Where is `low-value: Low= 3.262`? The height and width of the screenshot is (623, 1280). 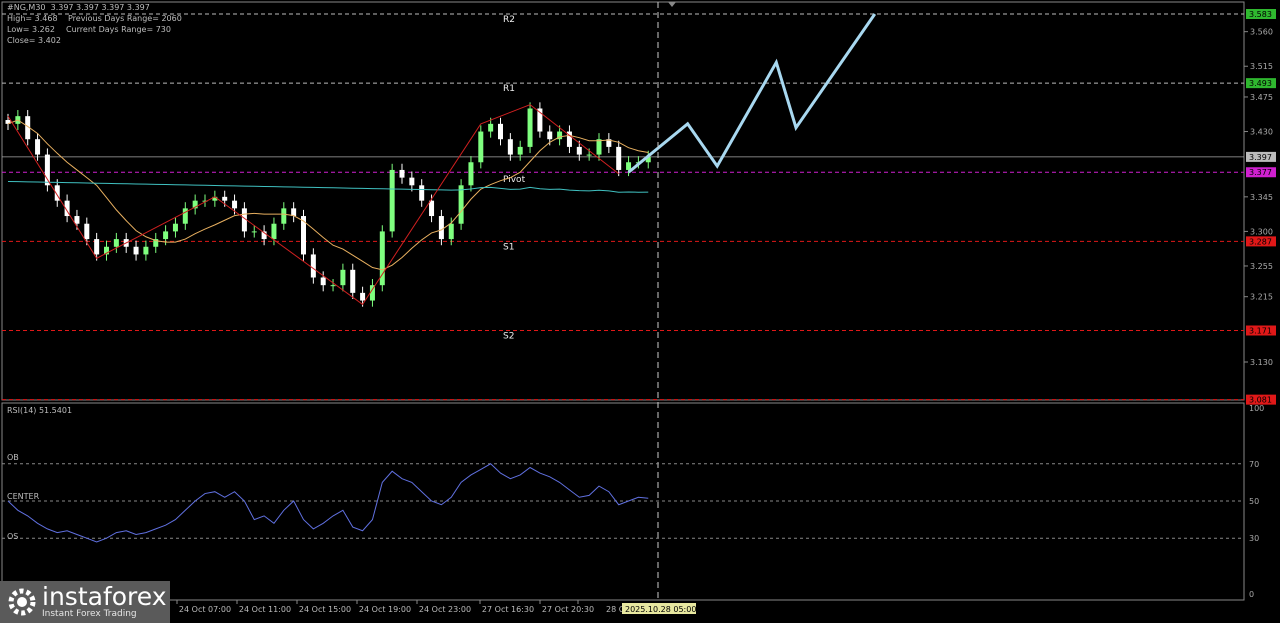 low-value: Low= 3.262 is located at coordinates (31, 29).